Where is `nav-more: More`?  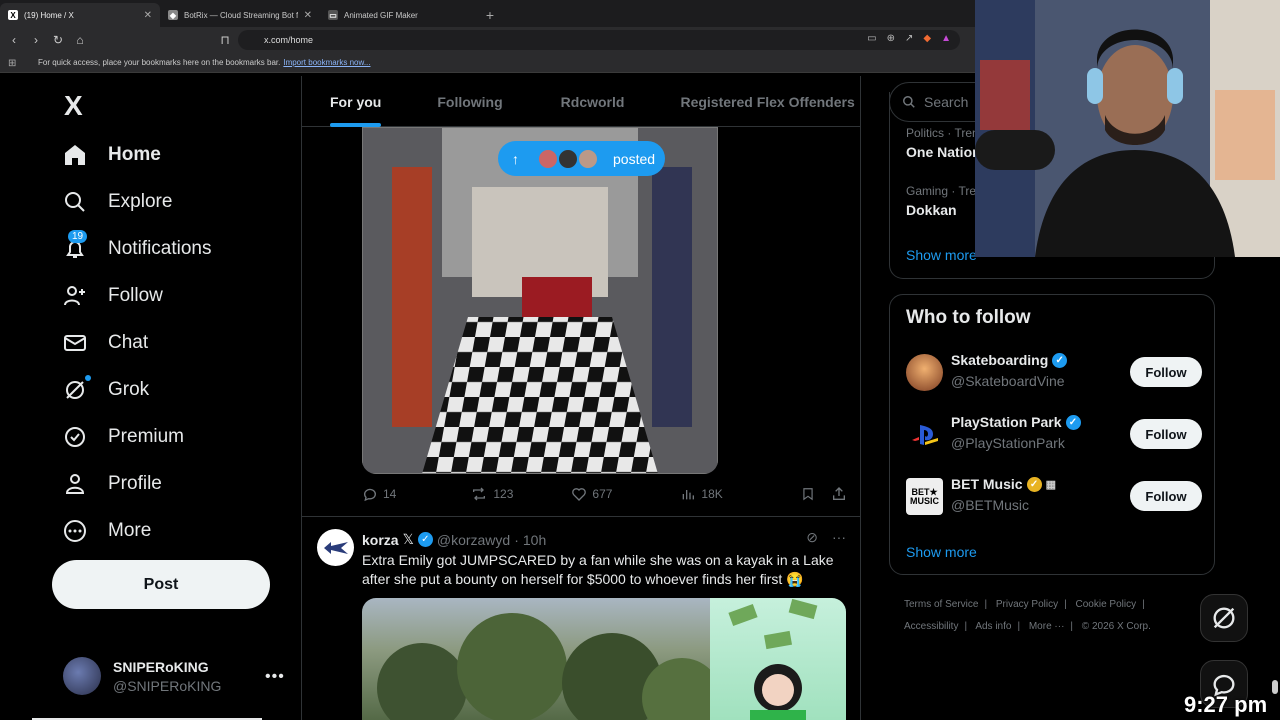 nav-more: More is located at coordinates (106, 531).